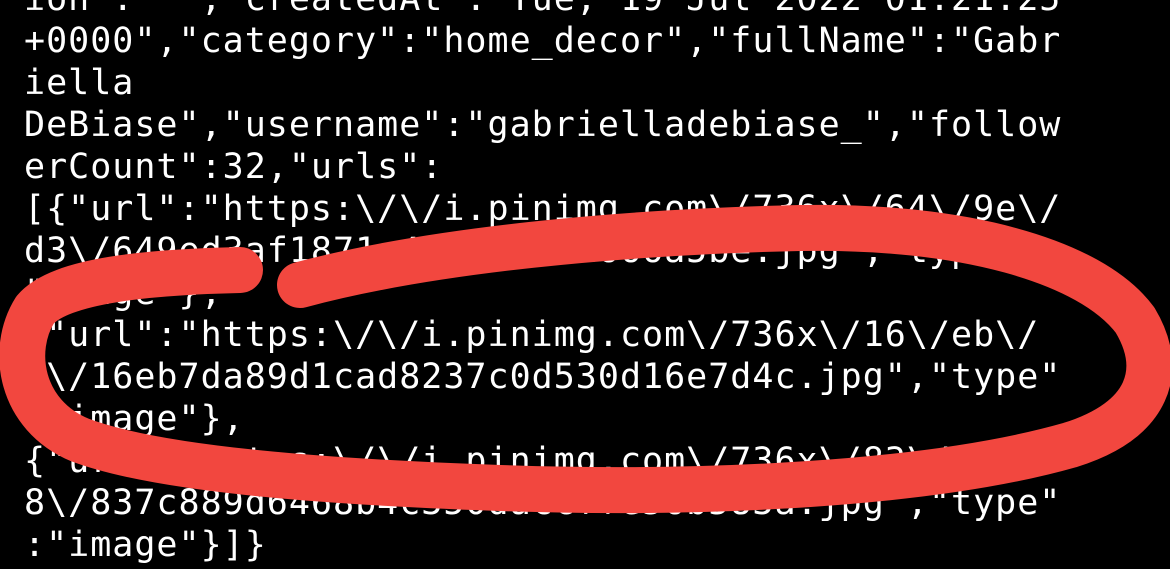 The image size is (1170, 569). I want to click on code-line: "image"},, so click(123, 293).